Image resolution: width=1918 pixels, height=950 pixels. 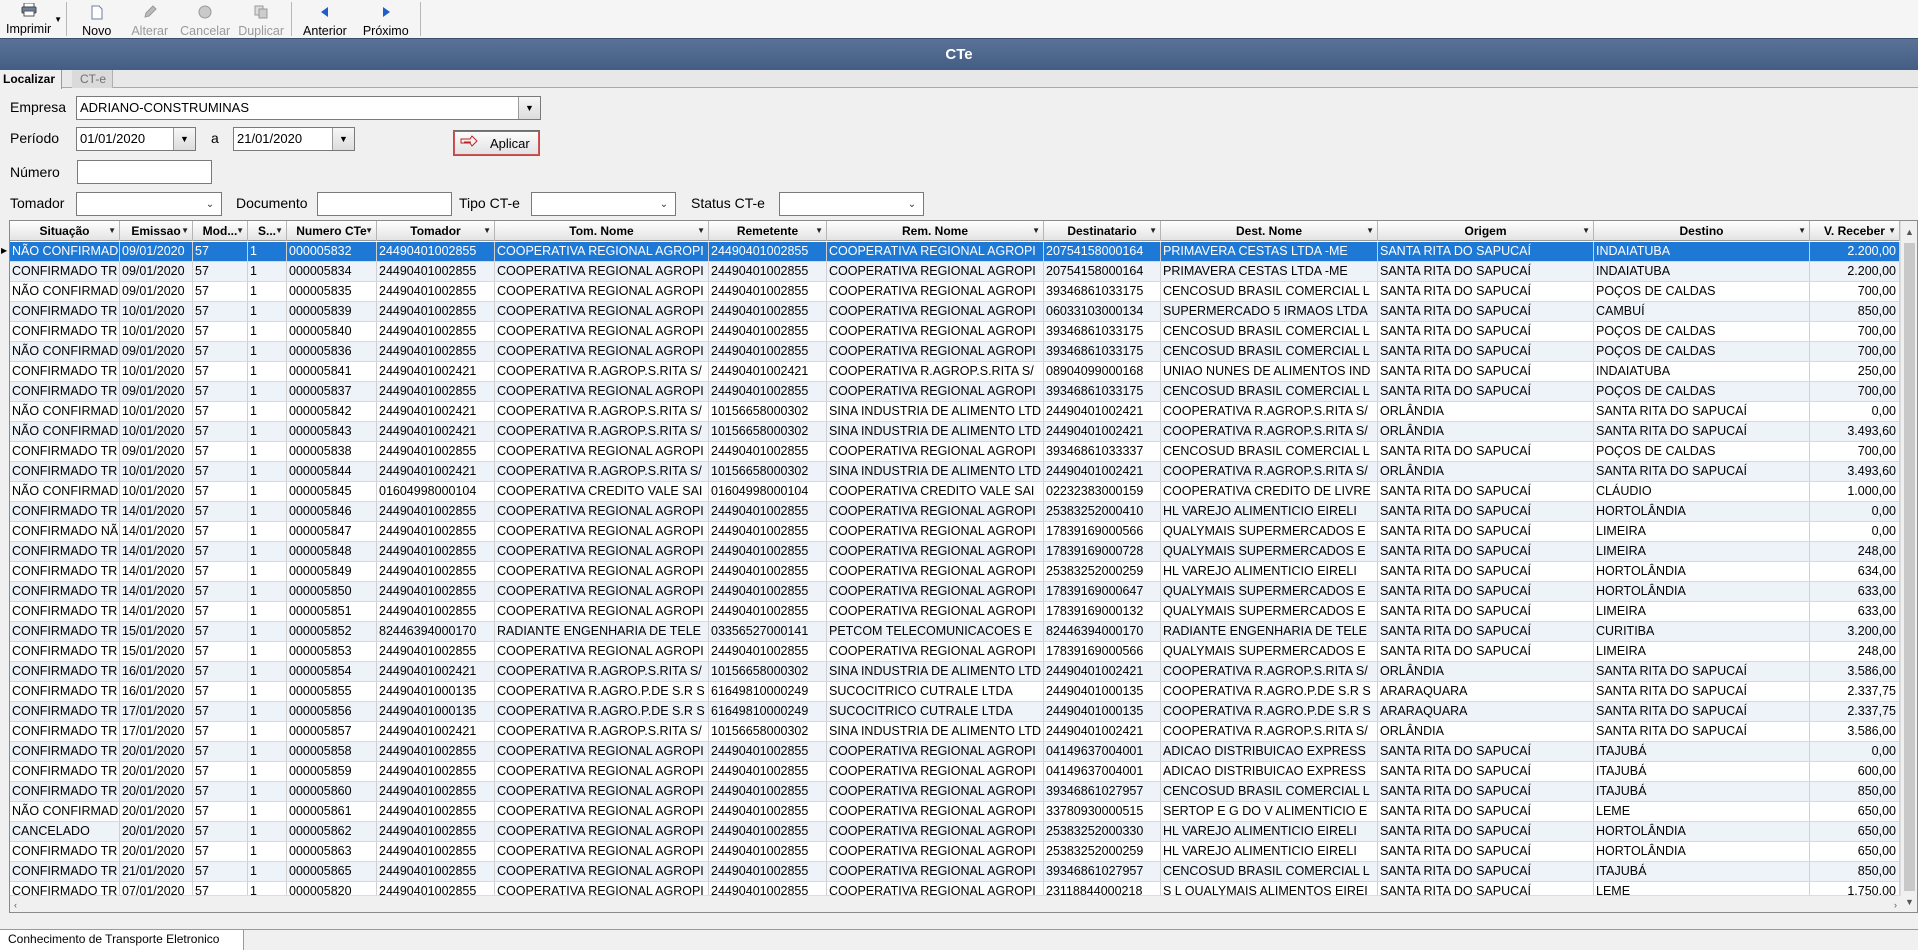 I want to click on table-cell: COOPERATIVA REGIONAL AGROPI, so click(x=935, y=651).